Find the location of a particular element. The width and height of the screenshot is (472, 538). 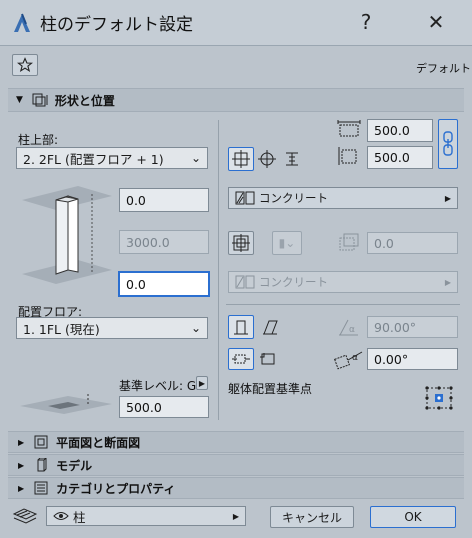

section-title: 平面図と断面図 is located at coordinates (98, 442).